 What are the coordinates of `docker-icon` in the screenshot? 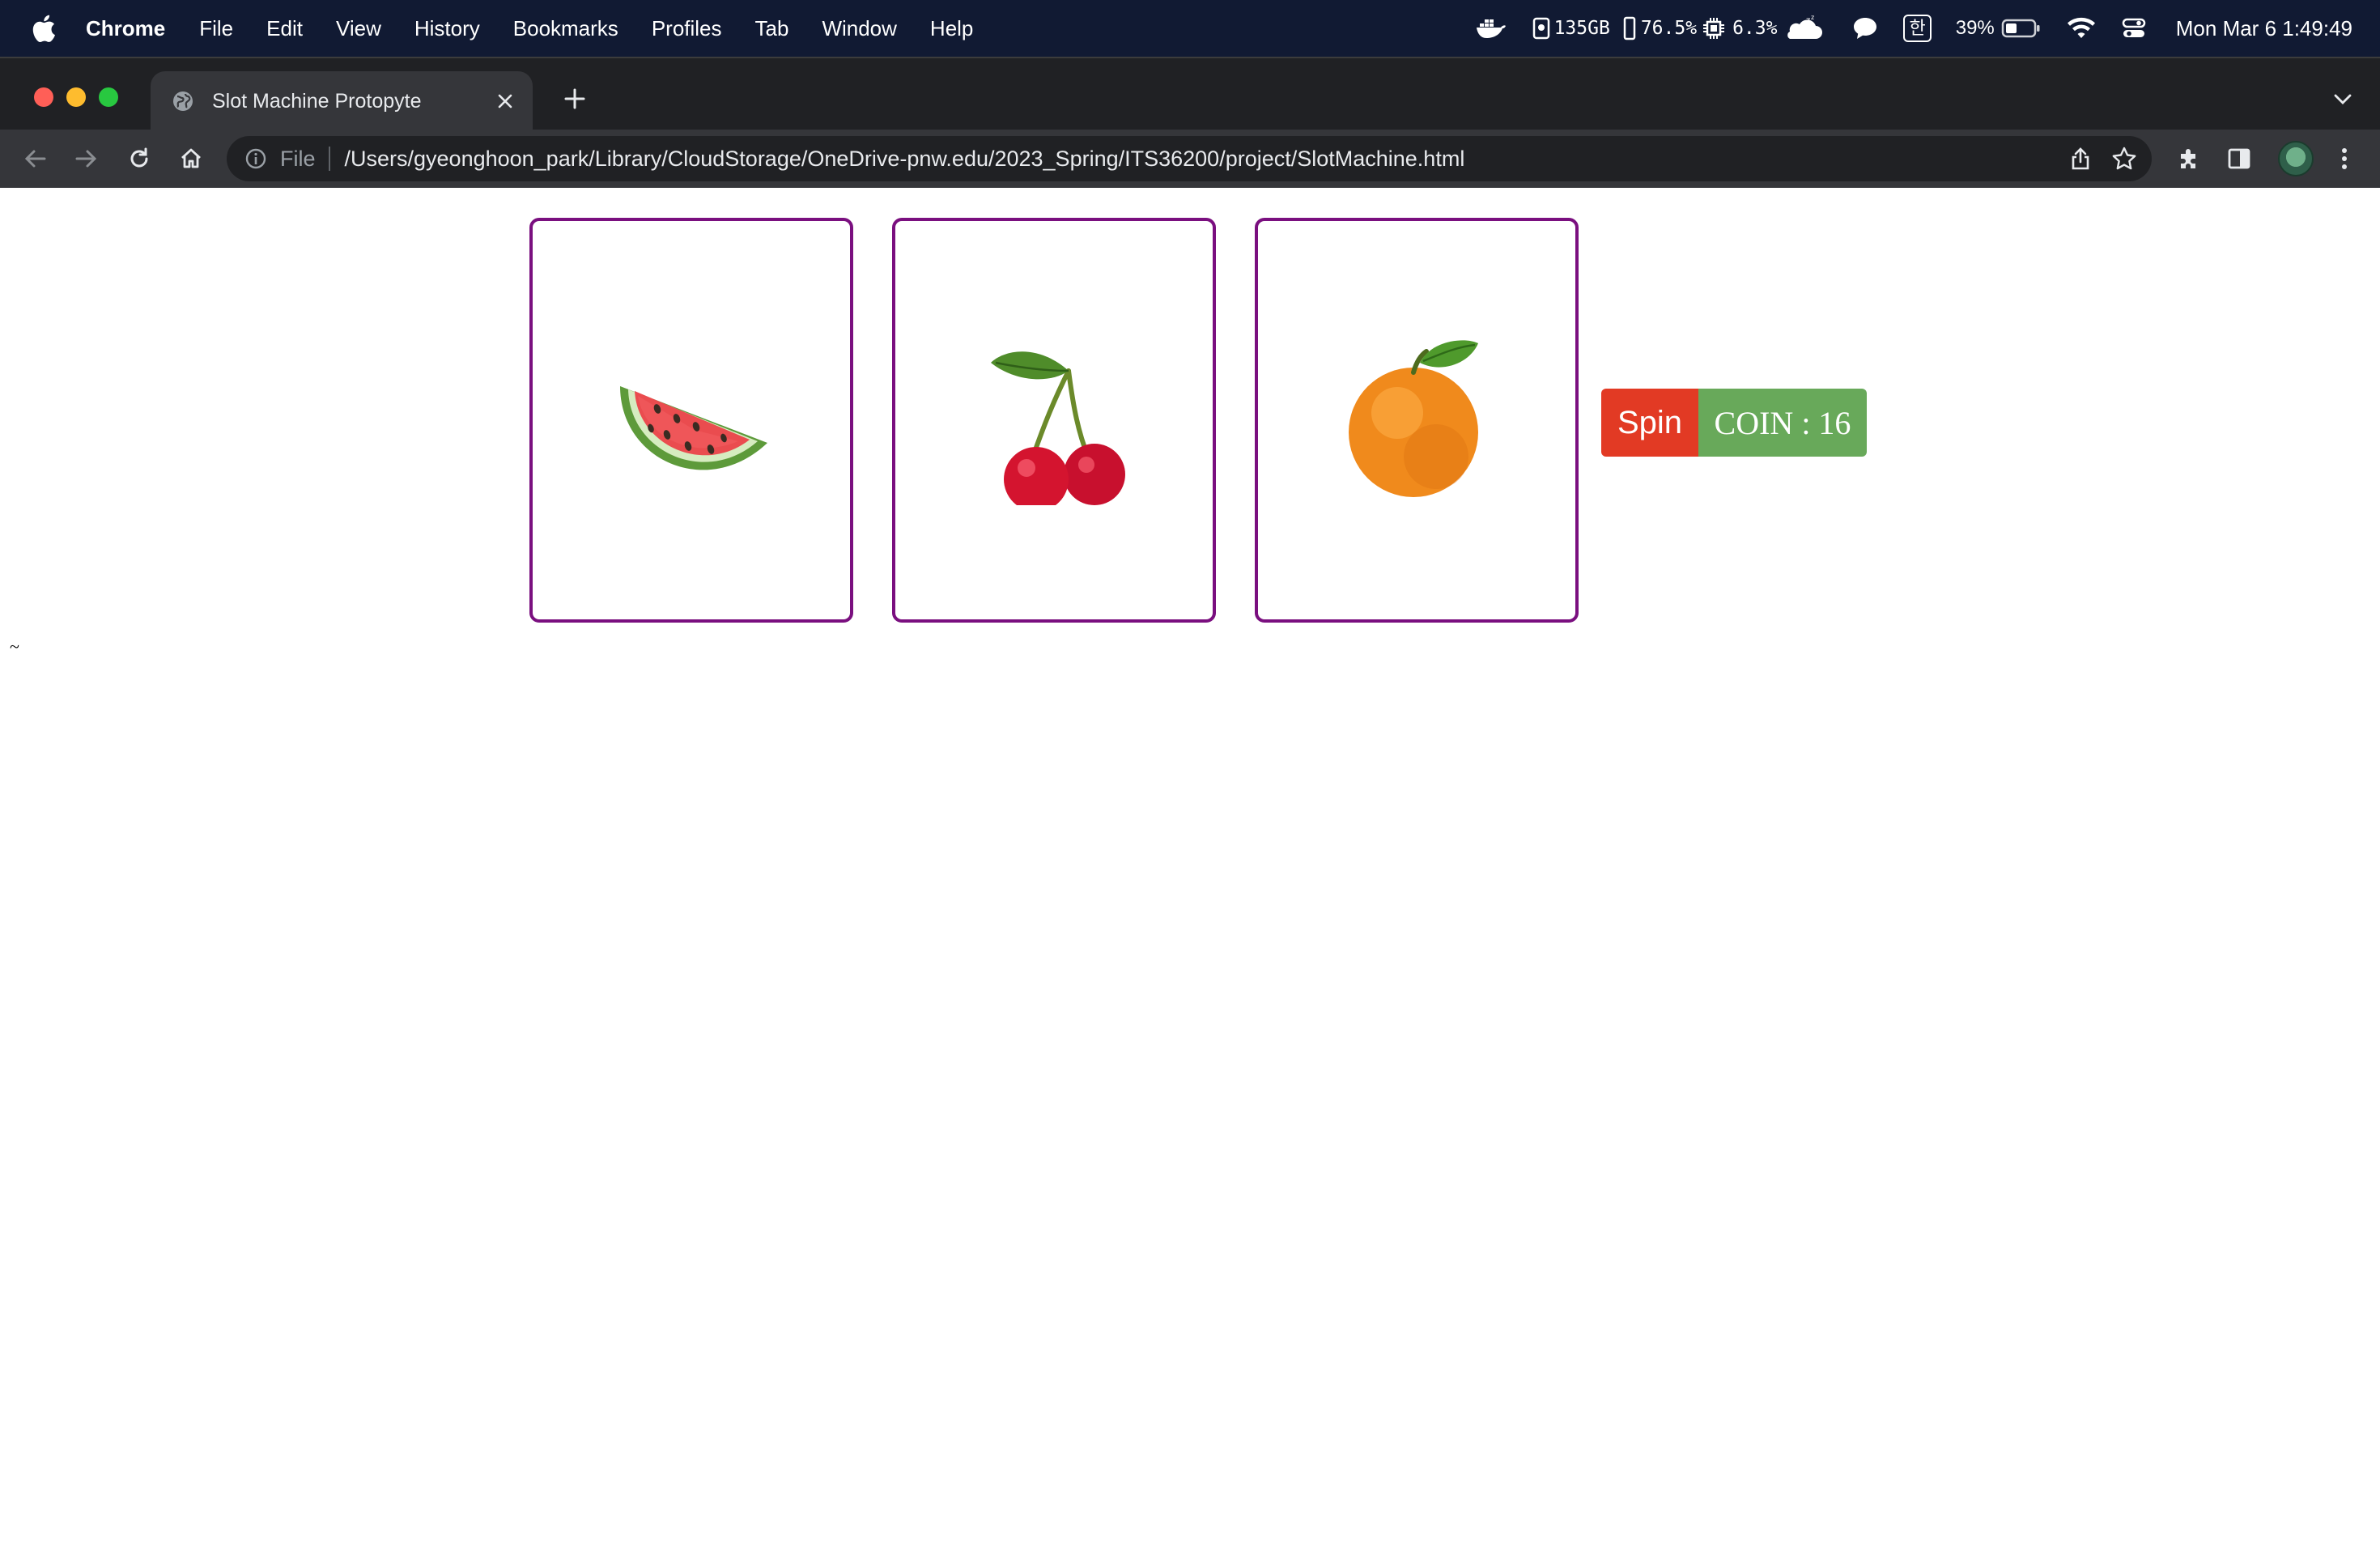 It's located at (1491, 29).